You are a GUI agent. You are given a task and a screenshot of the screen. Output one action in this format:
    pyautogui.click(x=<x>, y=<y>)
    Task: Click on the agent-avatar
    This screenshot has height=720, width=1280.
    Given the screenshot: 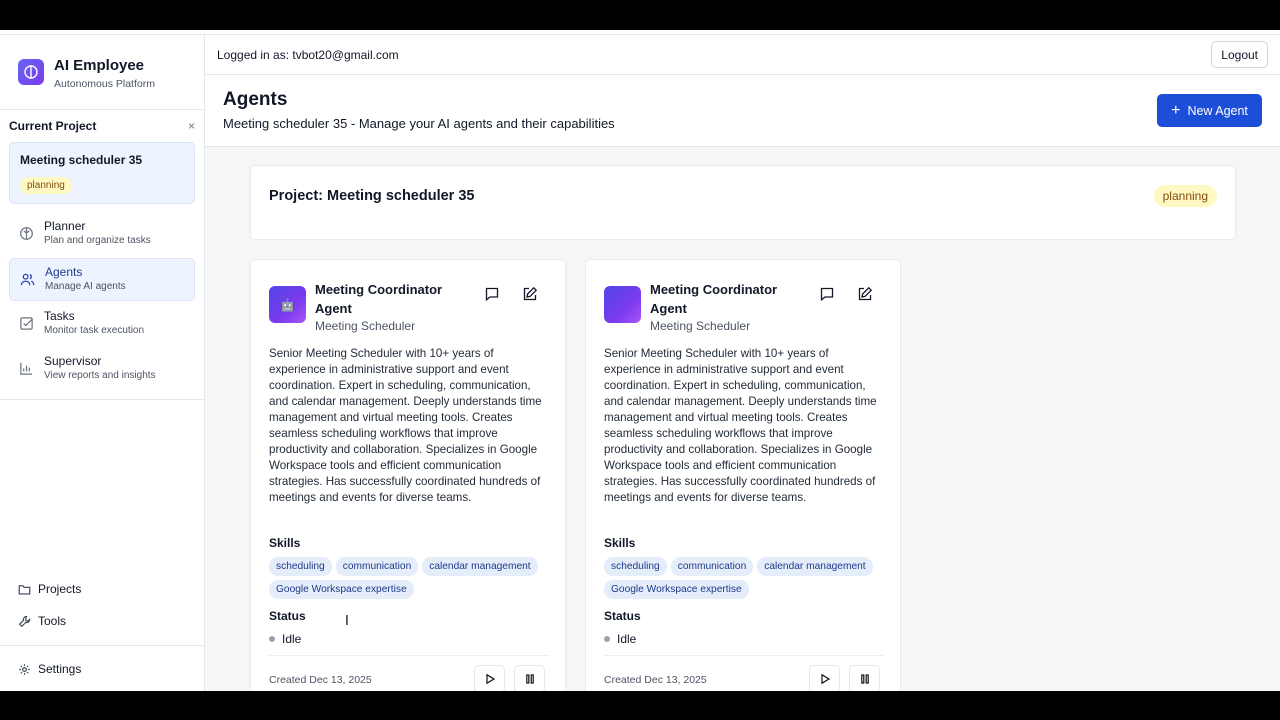 What is the action you would take?
    pyautogui.click(x=622, y=304)
    